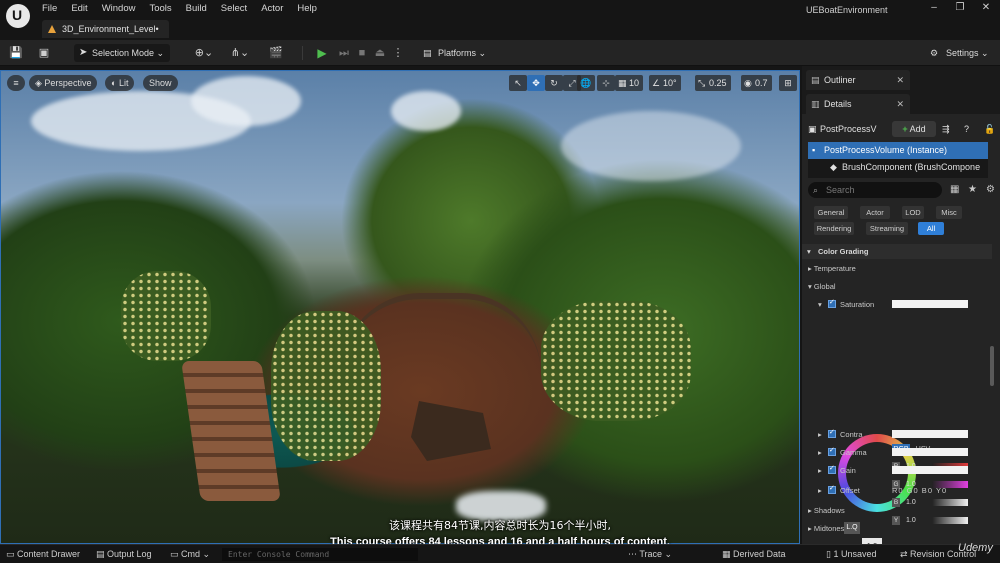 Image resolution: width=1000 pixels, height=563 pixels. Describe the element at coordinates (16, 83) in the screenshot. I see `viewport-menu-icon: ≡` at that location.